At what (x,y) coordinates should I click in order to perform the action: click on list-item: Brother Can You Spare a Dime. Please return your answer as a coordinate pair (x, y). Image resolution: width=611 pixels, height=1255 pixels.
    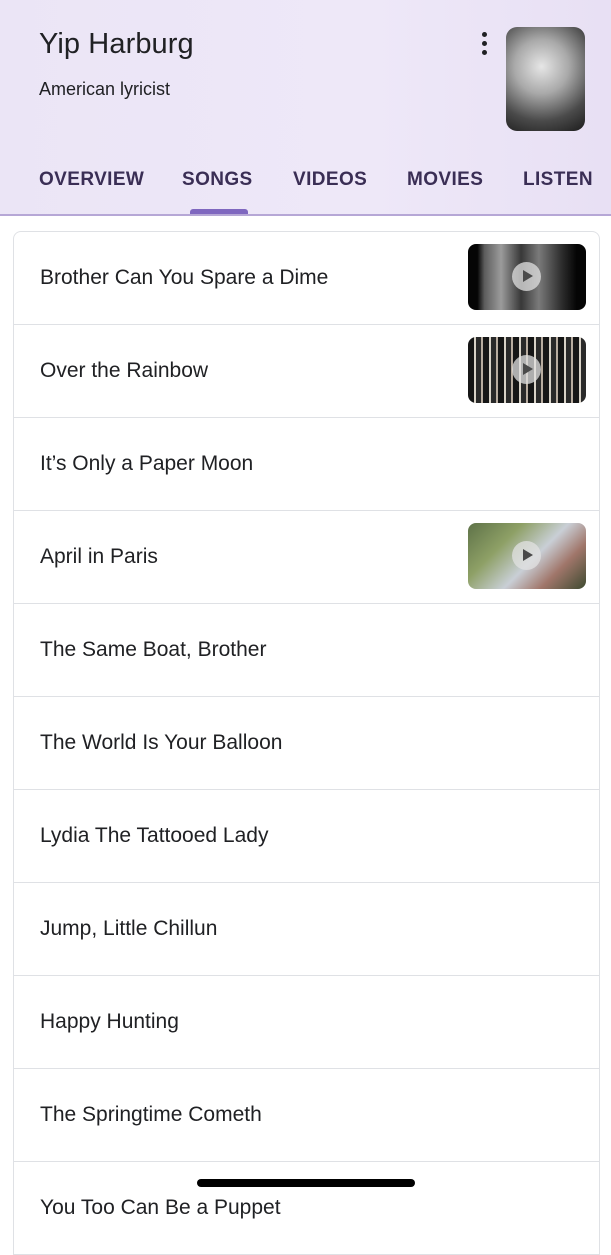
    Looking at the image, I should click on (306, 278).